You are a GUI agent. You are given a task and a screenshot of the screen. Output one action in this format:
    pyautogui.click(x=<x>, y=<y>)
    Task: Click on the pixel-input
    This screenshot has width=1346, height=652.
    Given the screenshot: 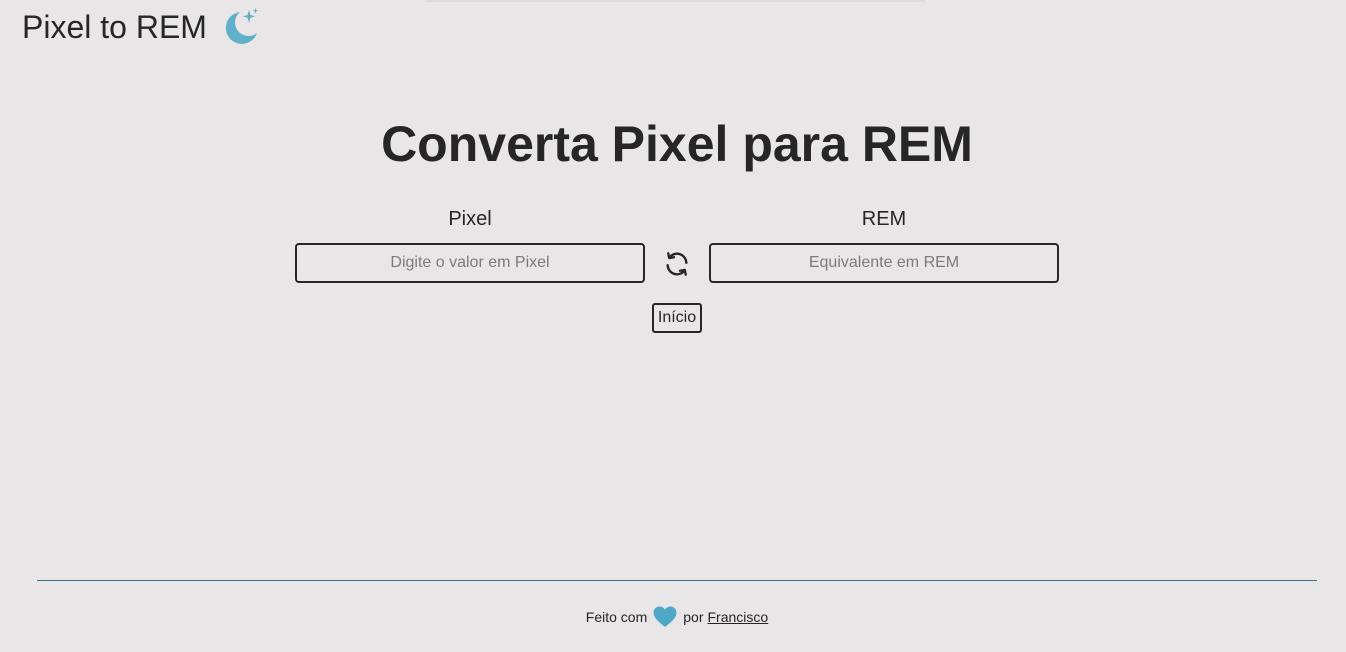 What is the action you would take?
    pyautogui.click(x=470, y=263)
    